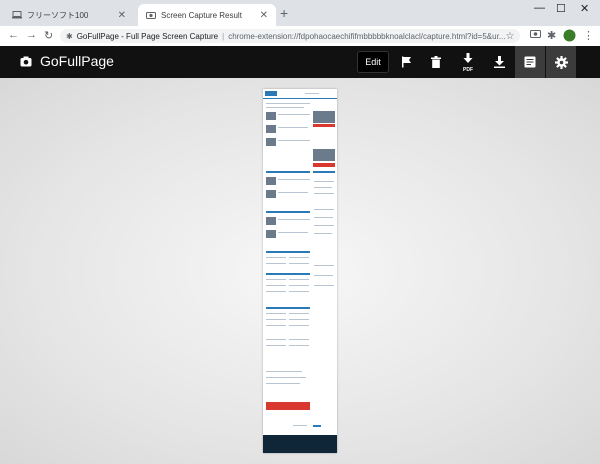  I want to click on pdf-label: PDF, so click(468, 70).